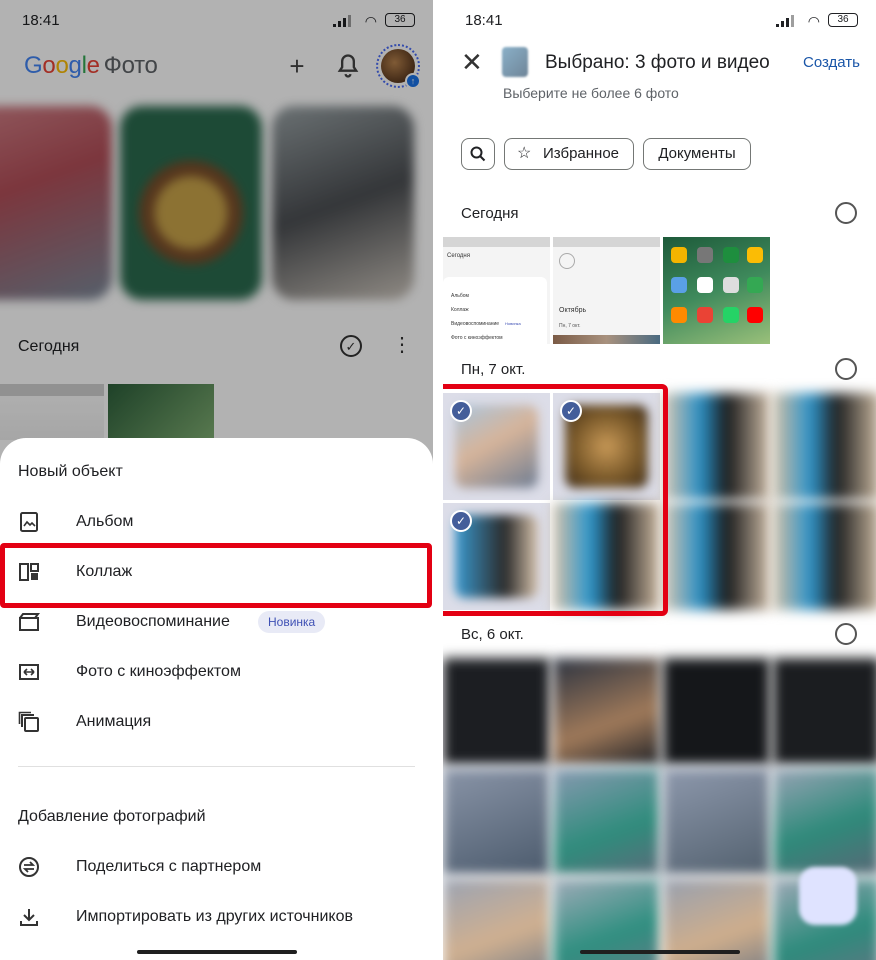 The image size is (876, 960). Describe the element at coordinates (114, 721) in the screenshot. I see `menu-item-label: Анимация` at that location.